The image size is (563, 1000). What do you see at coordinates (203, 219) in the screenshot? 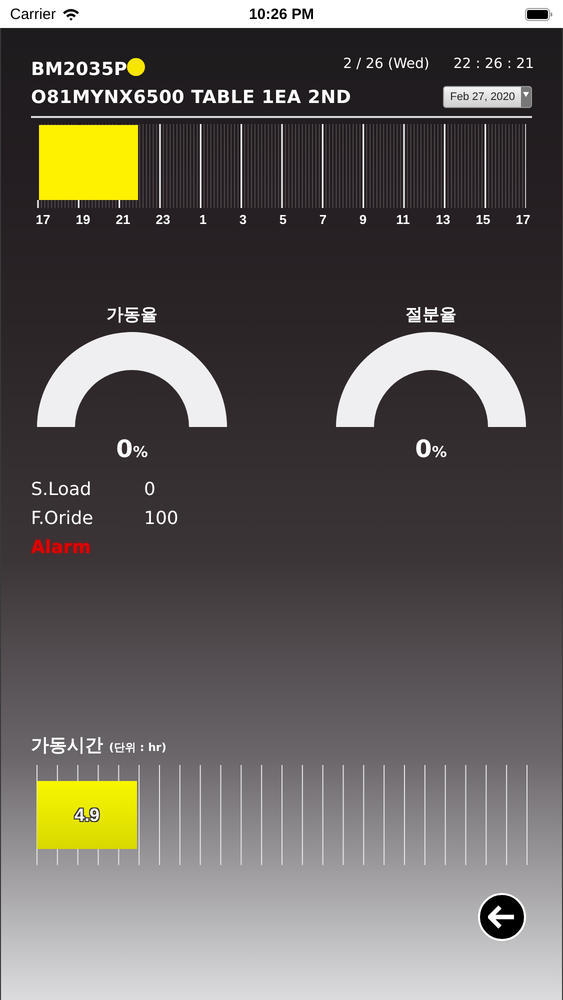
I see `hour-label: 1` at bounding box center [203, 219].